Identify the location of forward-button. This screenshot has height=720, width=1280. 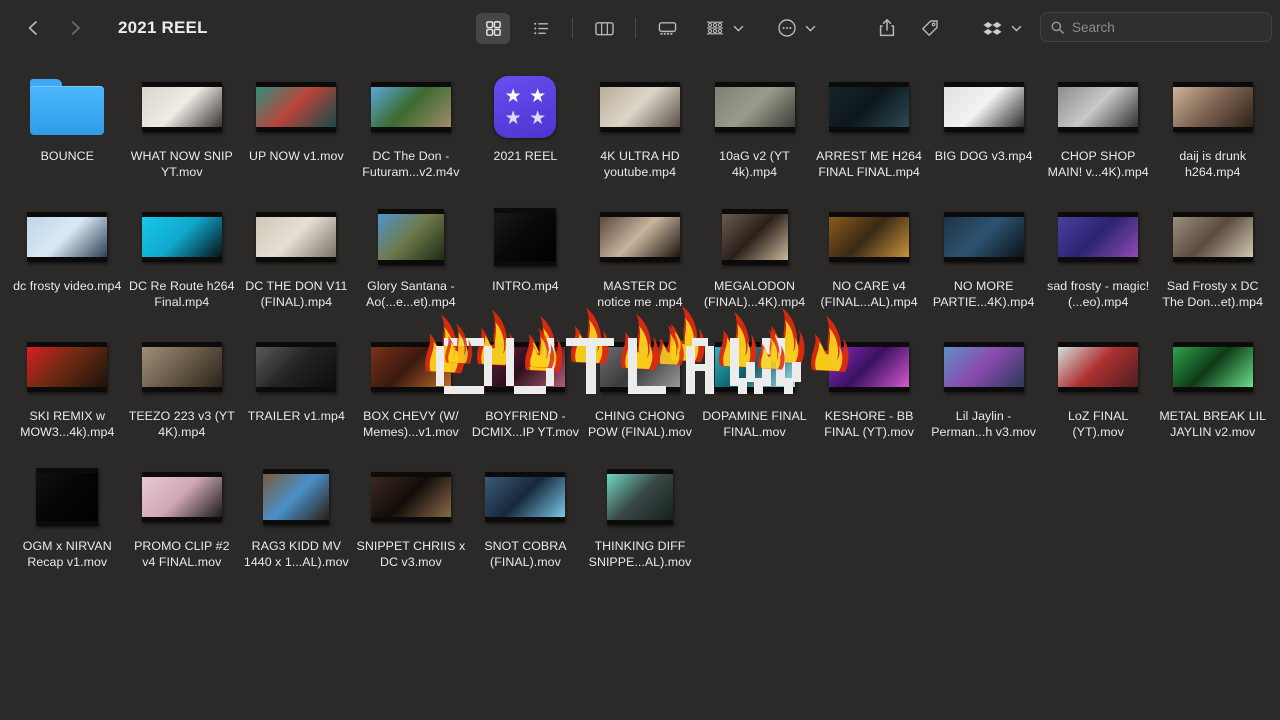
(75, 28).